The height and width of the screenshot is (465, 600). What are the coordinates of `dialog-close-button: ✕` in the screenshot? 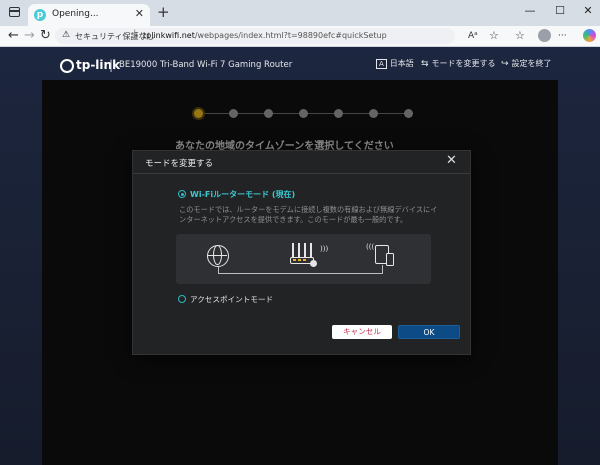 It's located at (451, 160).